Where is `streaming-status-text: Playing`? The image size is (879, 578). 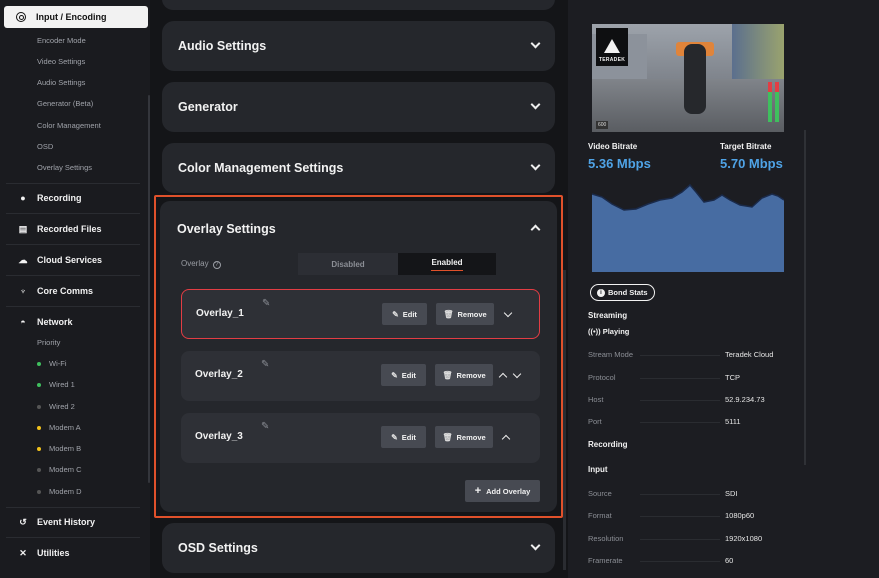 streaming-status-text: Playing is located at coordinates (616, 331).